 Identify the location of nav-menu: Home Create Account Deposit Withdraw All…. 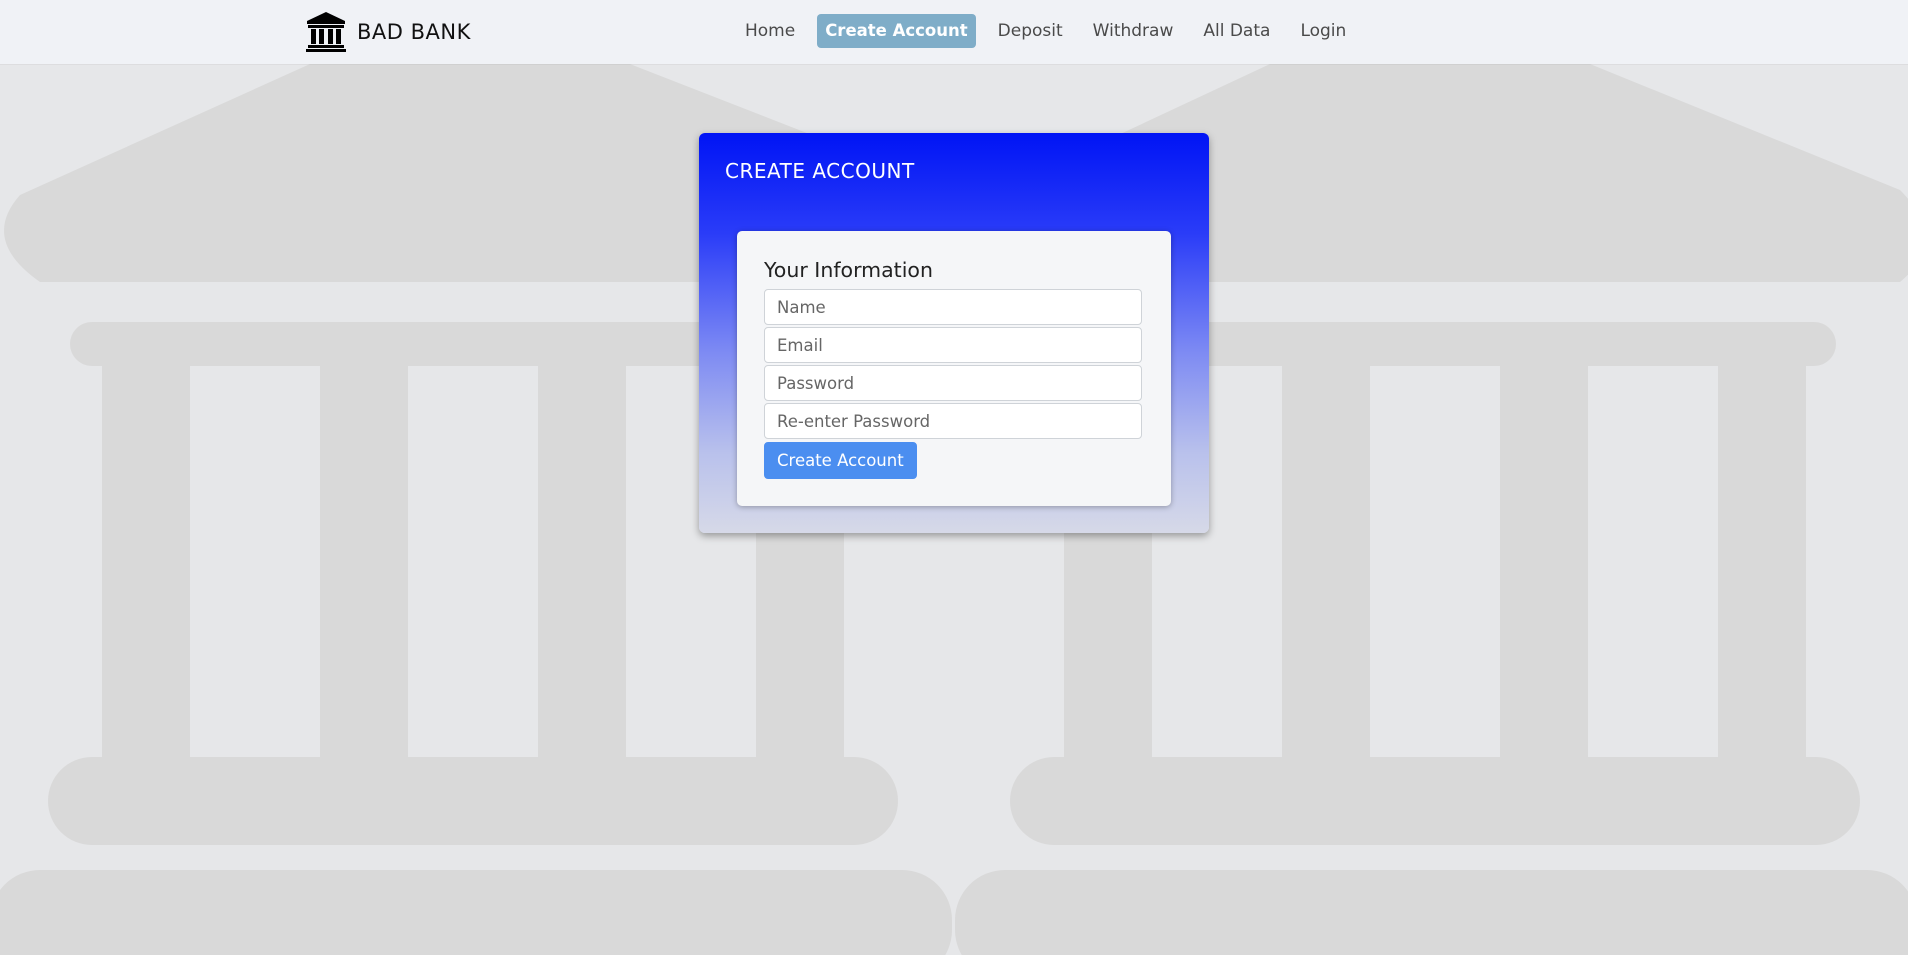
(1045, 31).